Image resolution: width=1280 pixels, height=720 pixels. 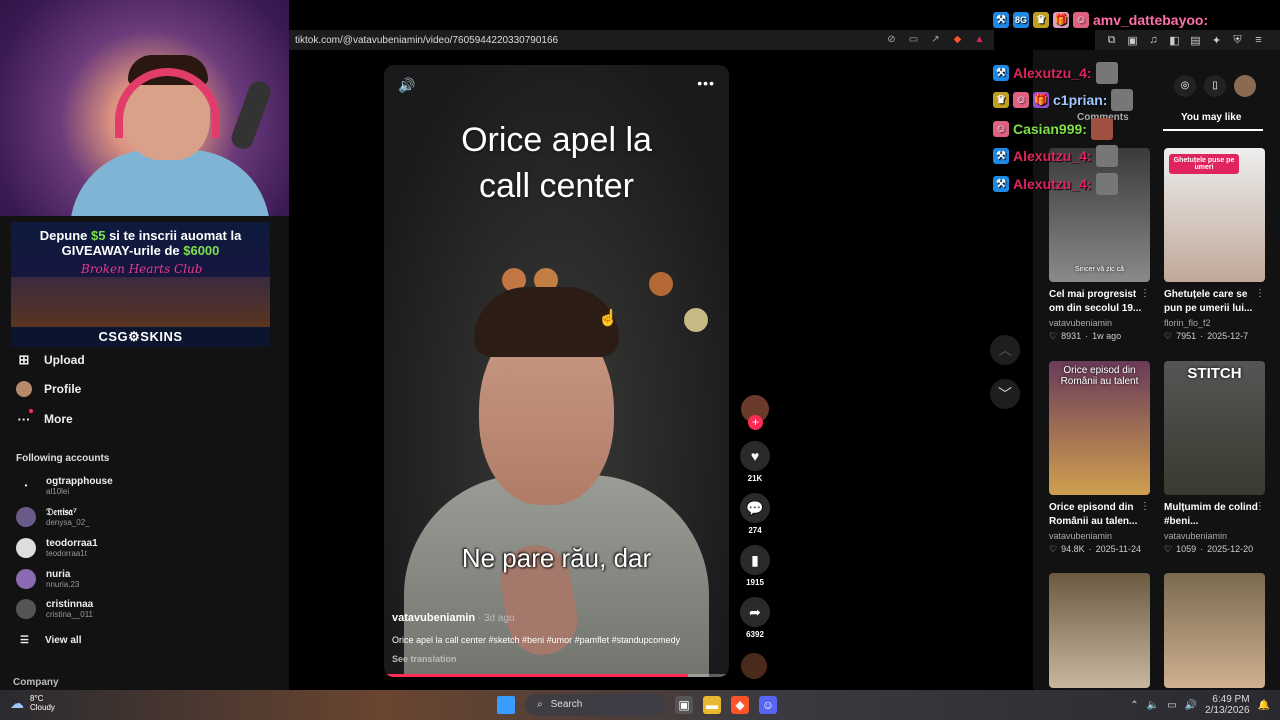 What do you see at coordinates (755, 456) in the screenshot?
I see `heart-icon: ♥` at bounding box center [755, 456].